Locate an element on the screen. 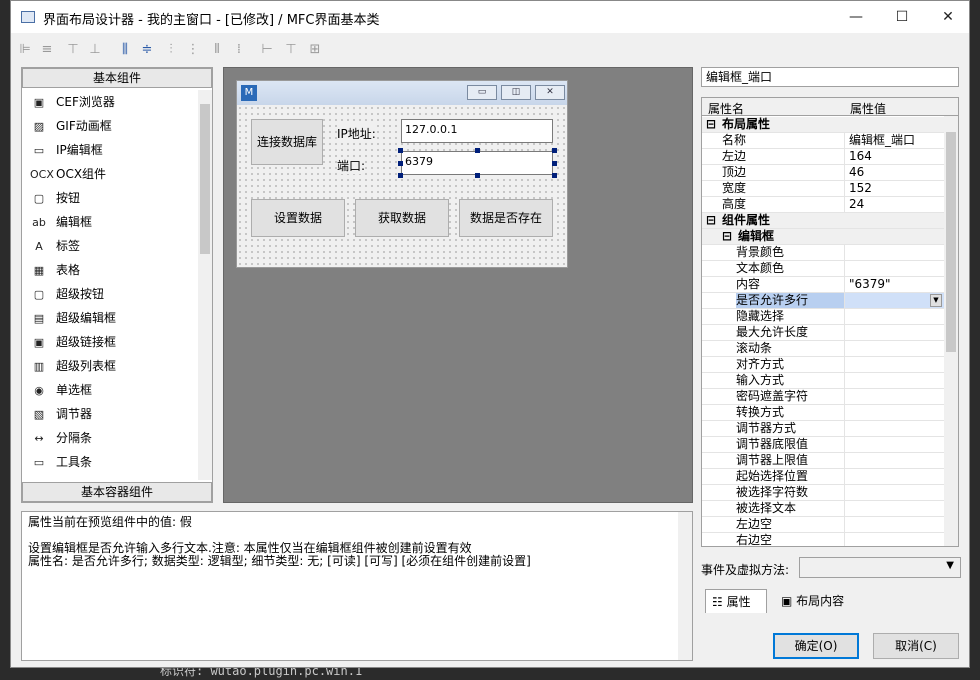 The image size is (980, 680). palette-scrollbar is located at coordinates (205, 285).